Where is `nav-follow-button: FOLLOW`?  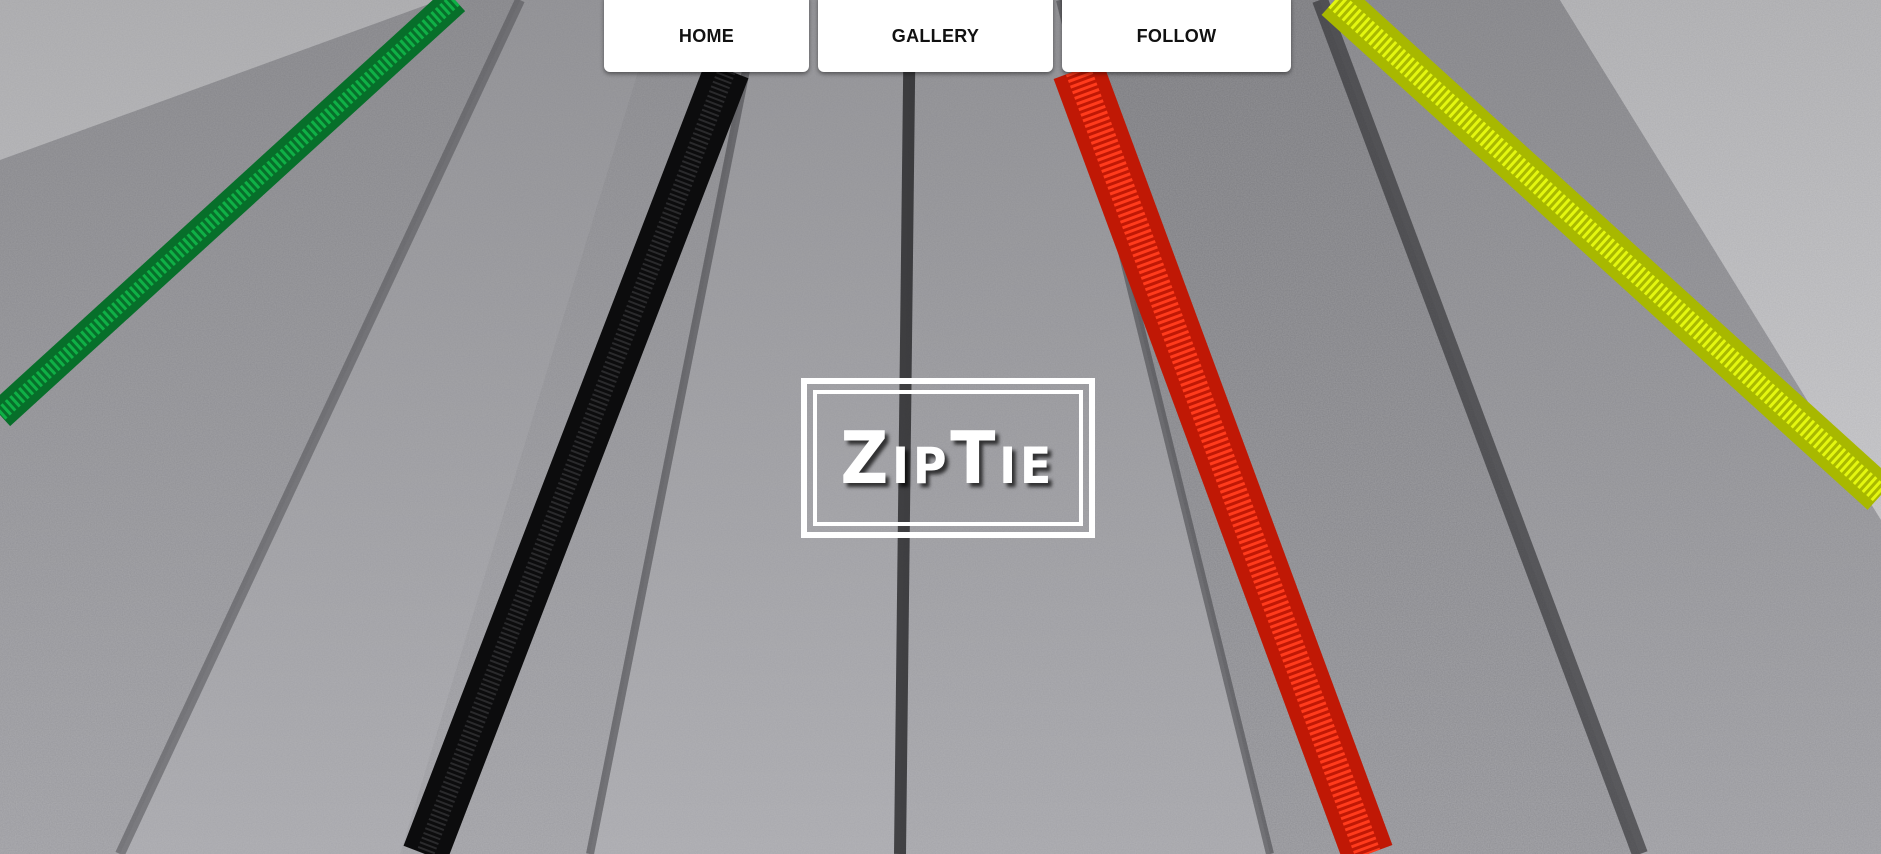 nav-follow-button: FOLLOW is located at coordinates (1176, 36).